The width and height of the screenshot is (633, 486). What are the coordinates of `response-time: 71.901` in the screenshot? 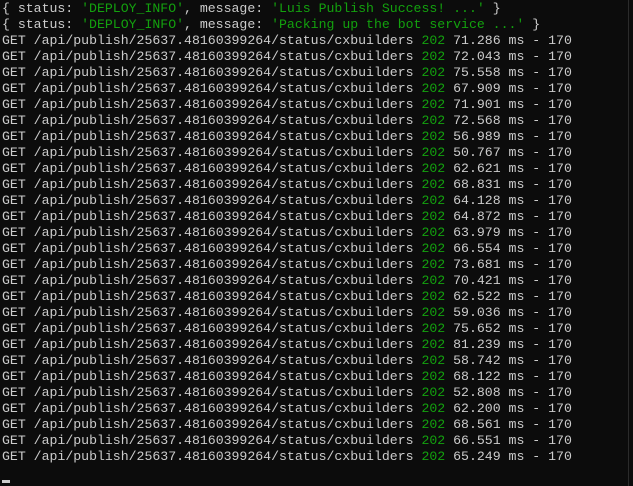 It's located at (477, 104).